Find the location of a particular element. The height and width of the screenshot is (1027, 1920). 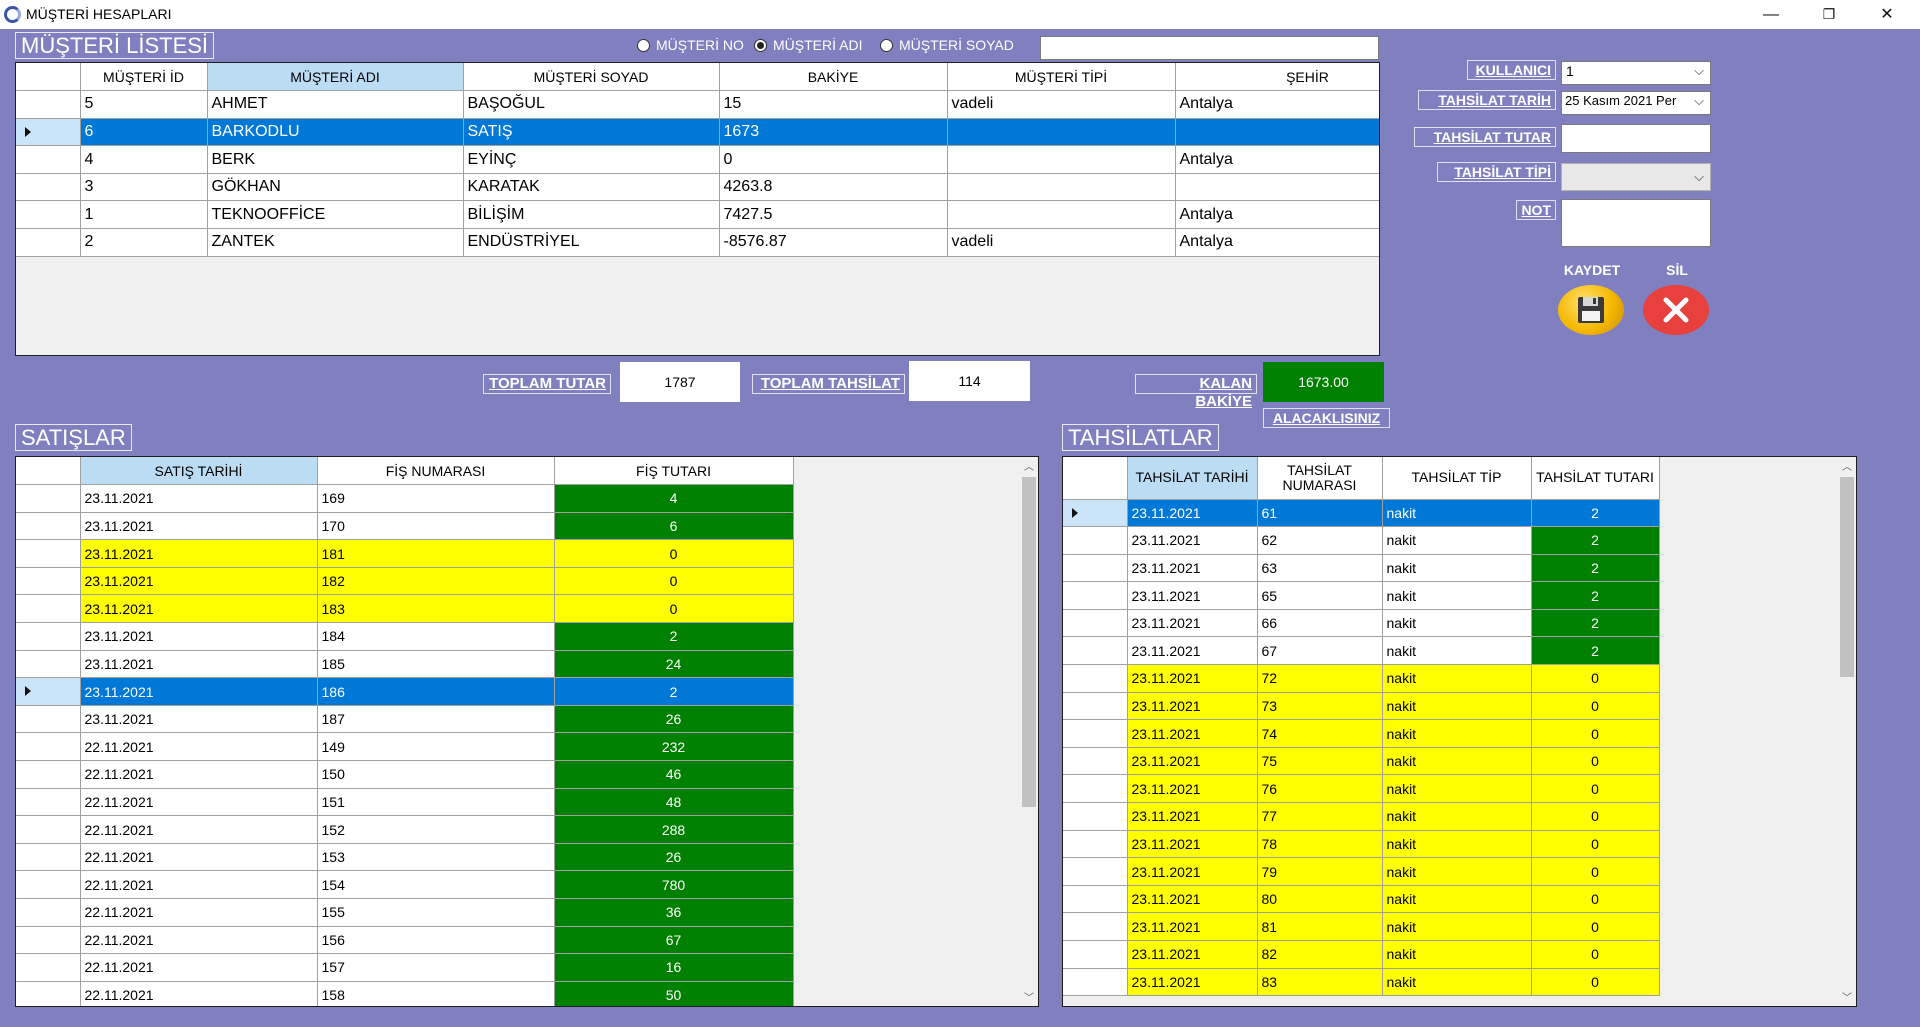

collection-row: 23.11.2021 62 nakit 2 is located at coordinates (1361, 540).